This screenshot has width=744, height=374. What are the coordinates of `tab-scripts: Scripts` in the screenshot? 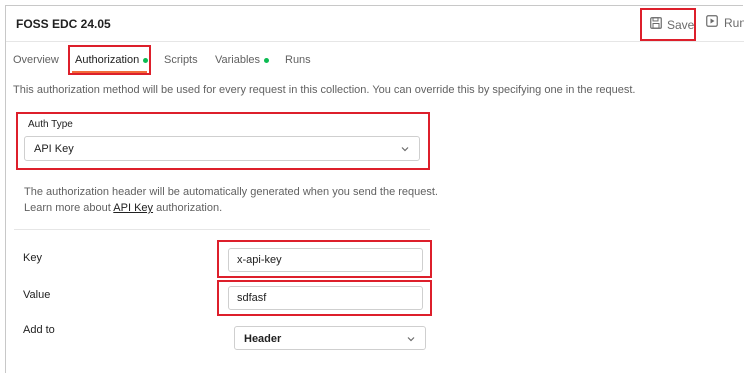 It's located at (181, 60).